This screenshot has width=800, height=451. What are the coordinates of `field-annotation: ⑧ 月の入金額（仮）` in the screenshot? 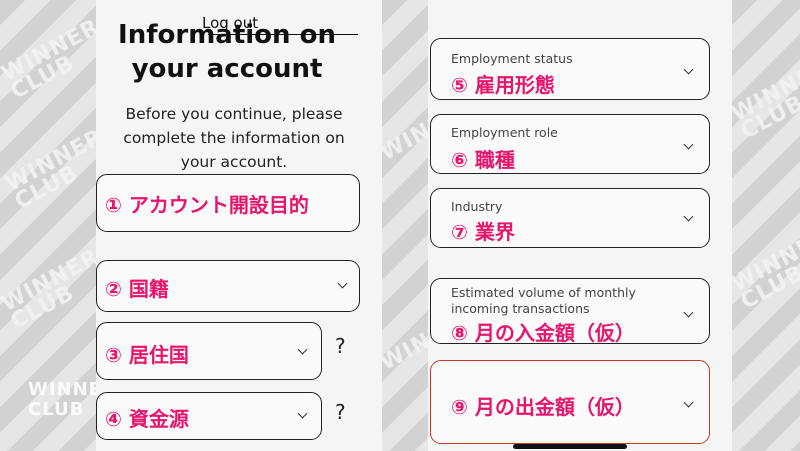 It's located at (543, 333).